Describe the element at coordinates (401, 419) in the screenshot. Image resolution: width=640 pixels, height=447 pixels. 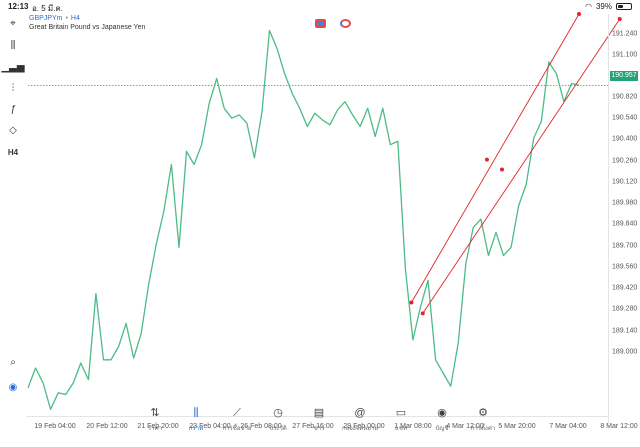
I see `nav-item-chat: ▭ แชท` at that location.